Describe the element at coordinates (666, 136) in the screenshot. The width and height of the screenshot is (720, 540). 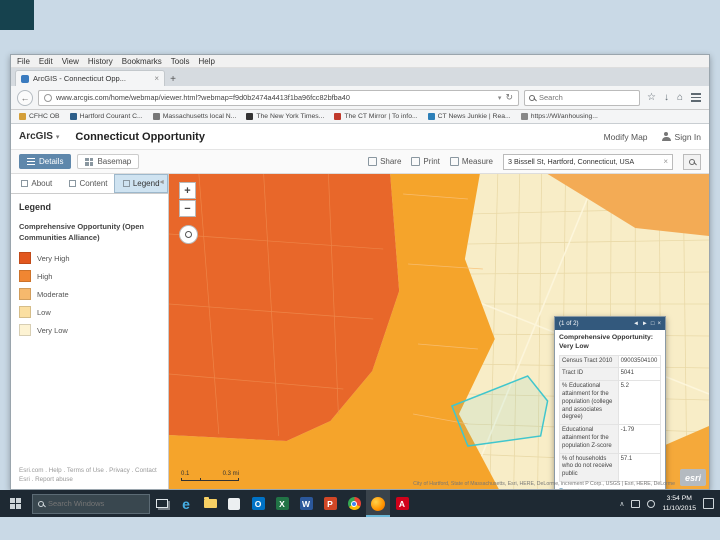
I see `person-icon` at that location.